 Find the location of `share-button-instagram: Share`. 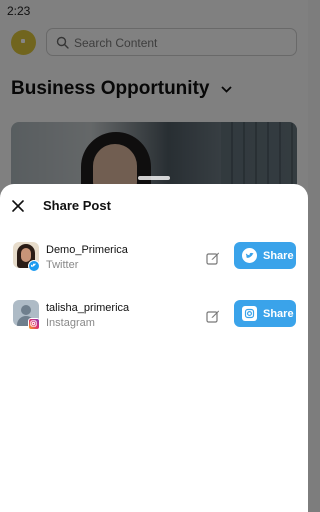

share-button-instagram: Share is located at coordinates (265, 313).